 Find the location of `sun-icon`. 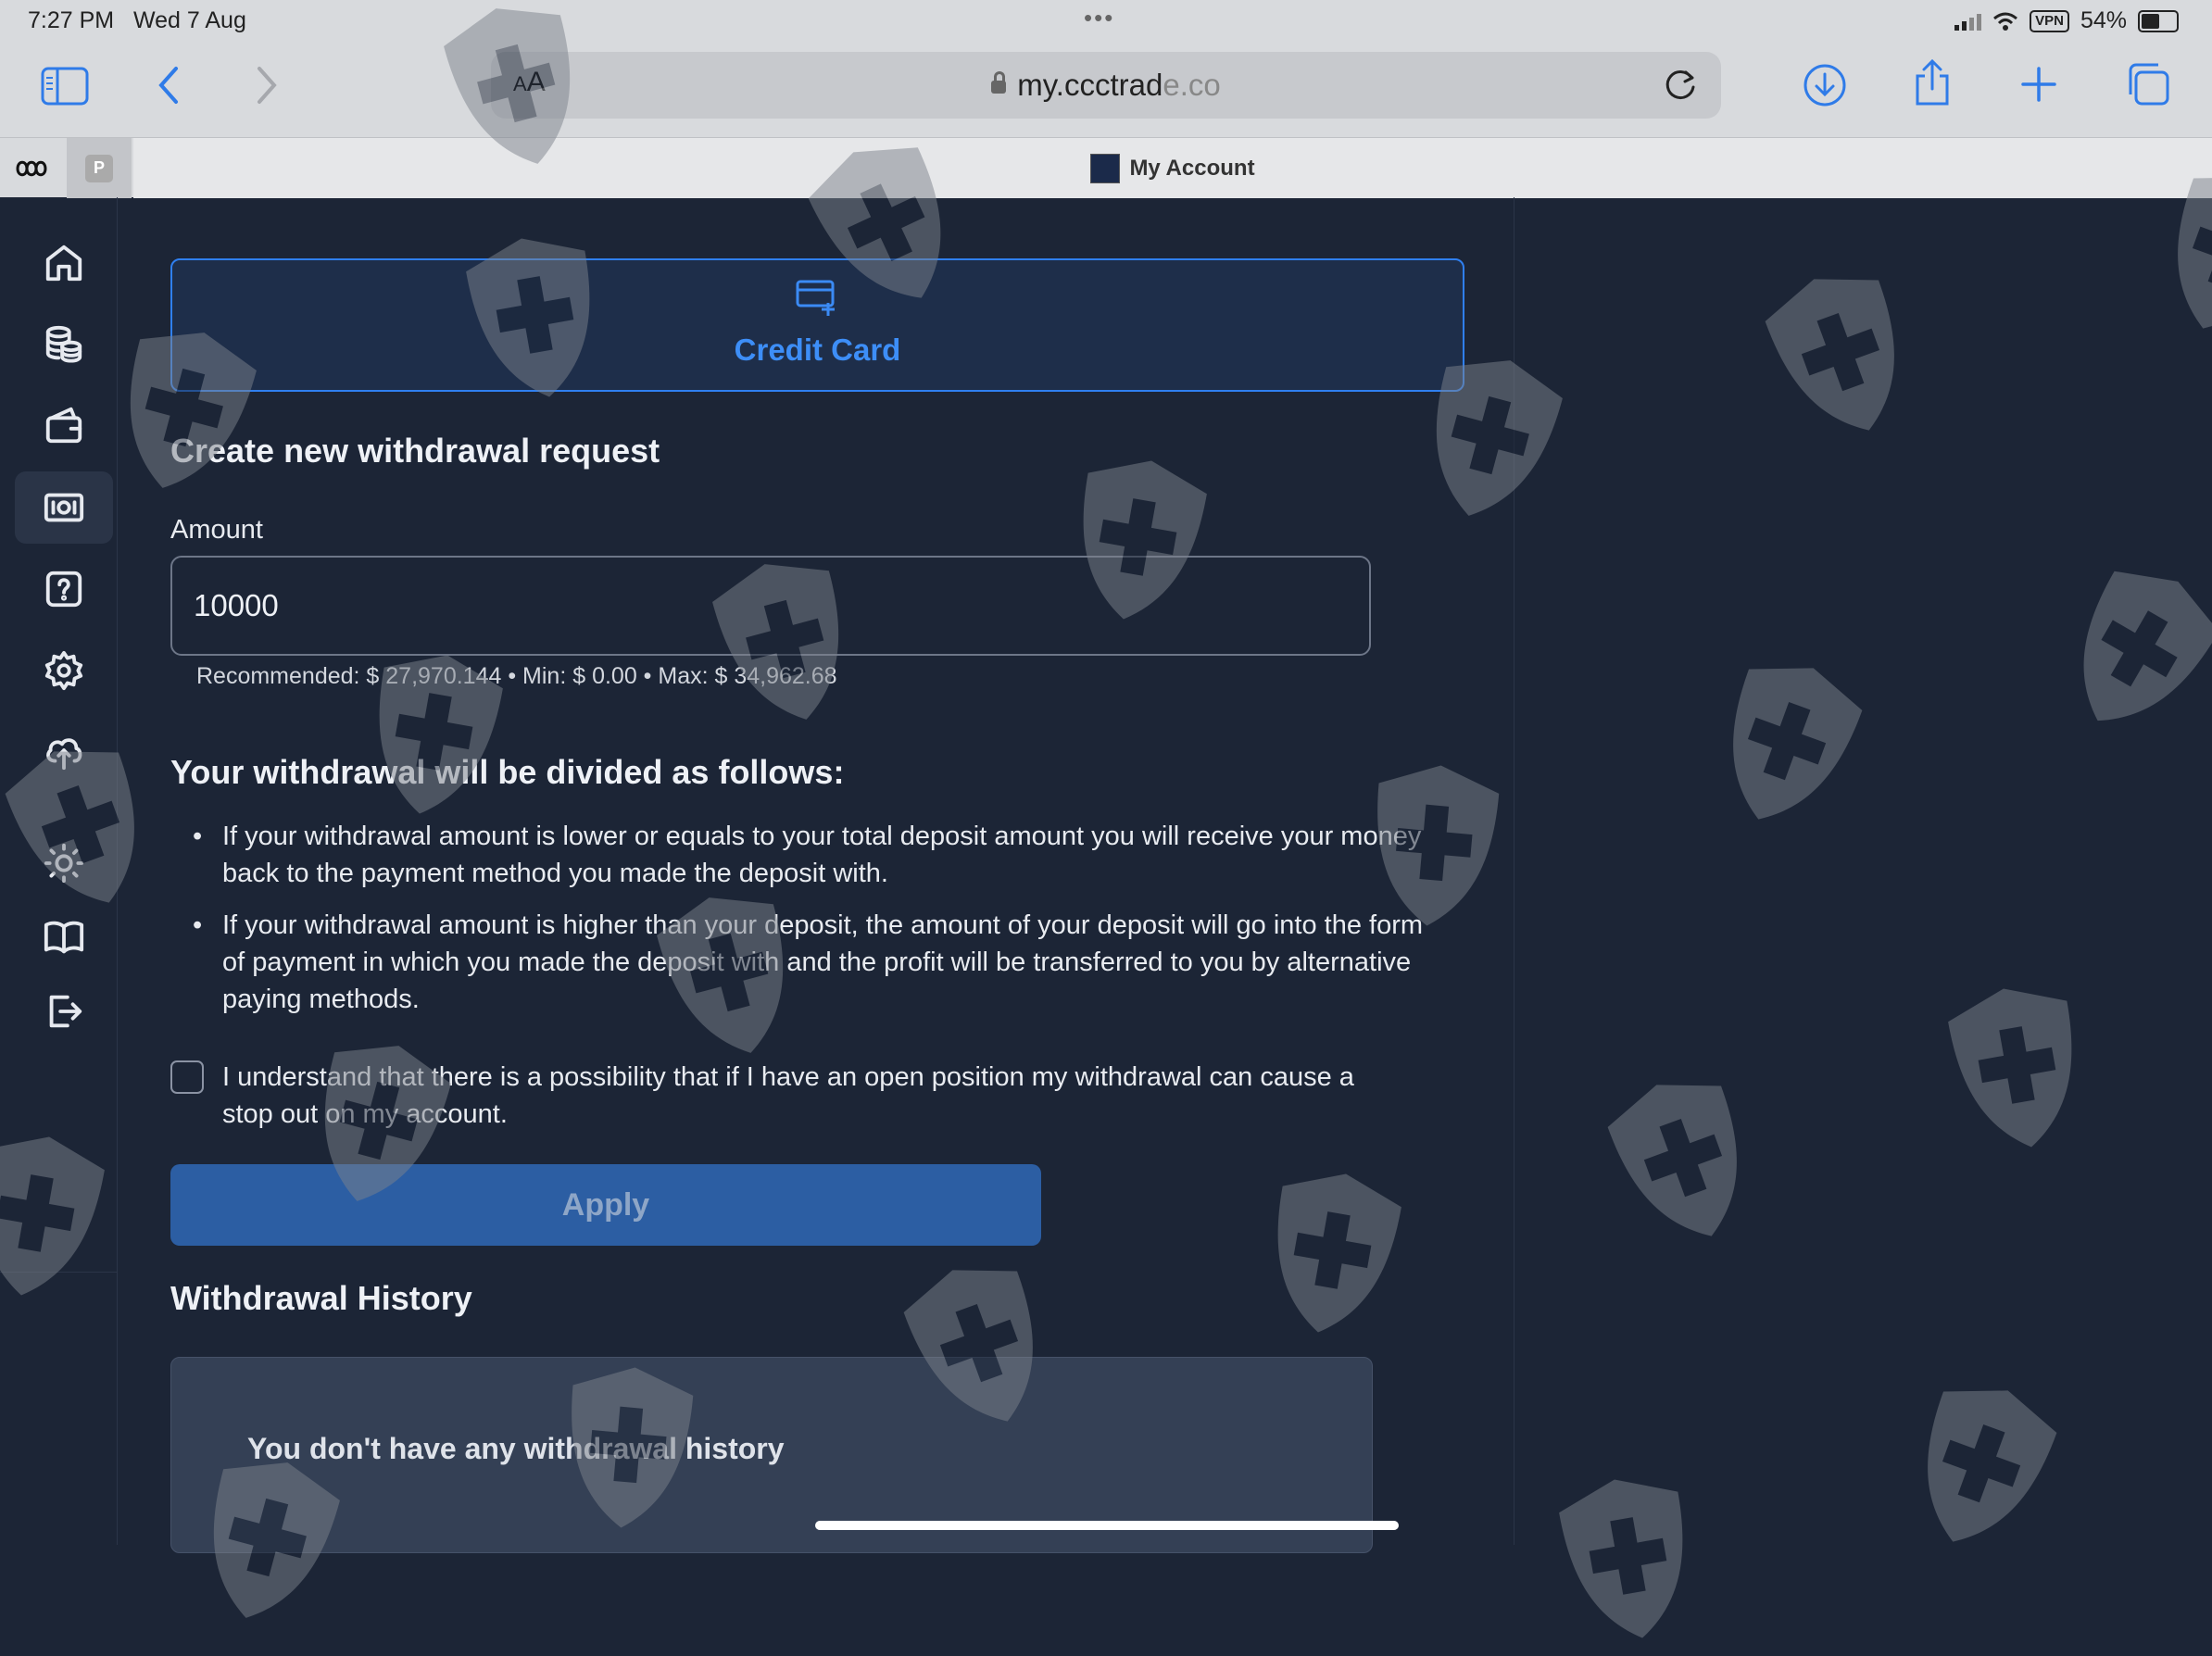

sun-icon is located at coordinates (64, 863).